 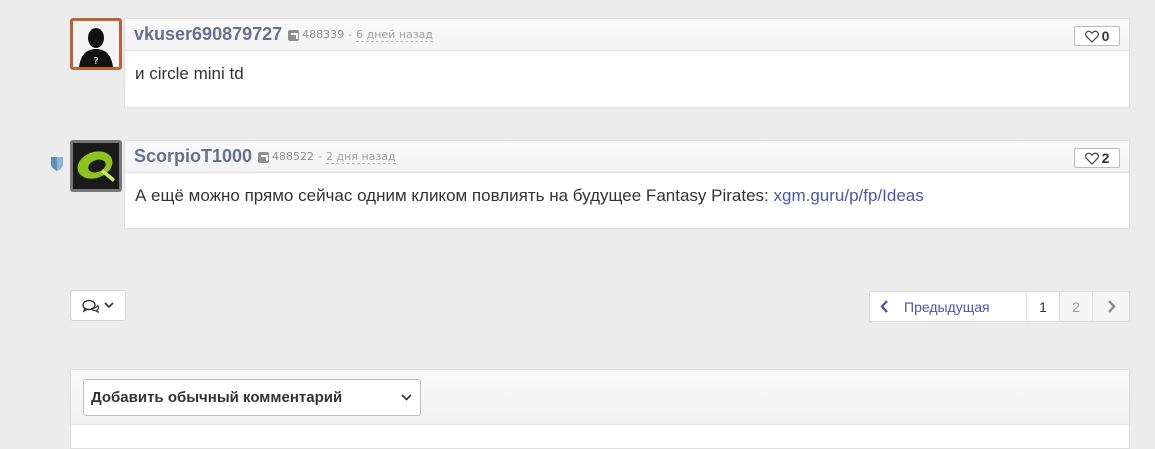 What do you see at coordinates (394, 35) in the screenshot?
I see `comment-time: 6 дней назад` at bounding box center [394, 35].